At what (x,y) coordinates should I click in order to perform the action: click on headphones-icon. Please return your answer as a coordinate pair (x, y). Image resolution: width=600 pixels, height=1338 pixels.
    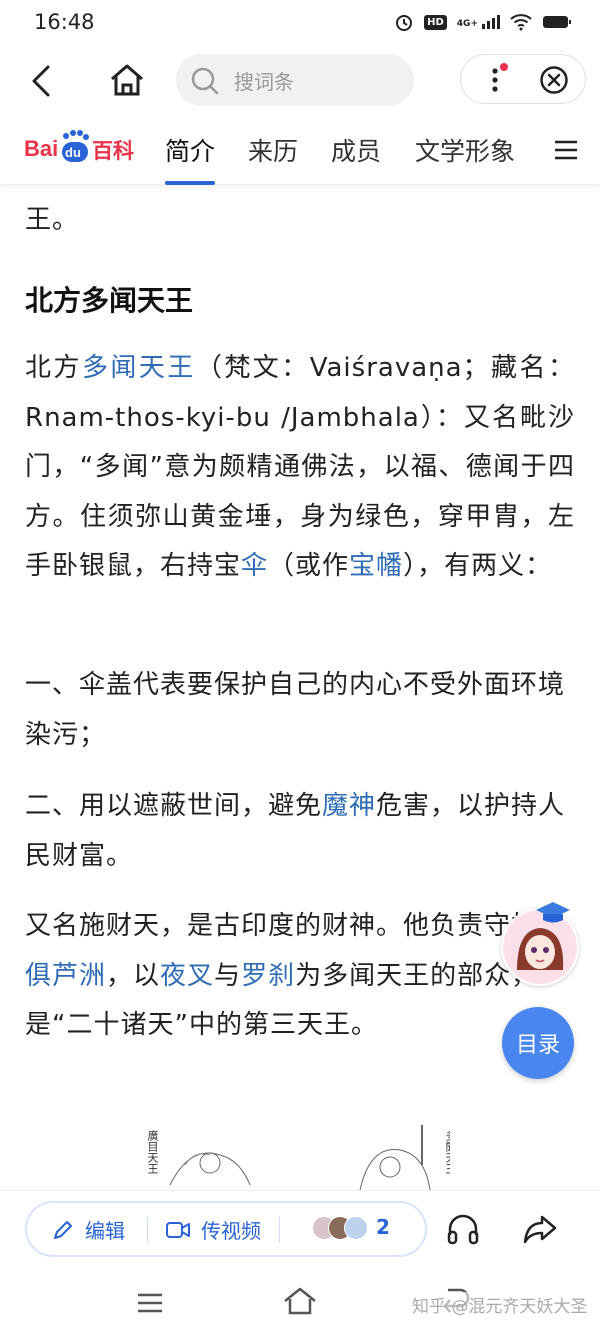
    Looking at the image, I should click on (463, 1229).